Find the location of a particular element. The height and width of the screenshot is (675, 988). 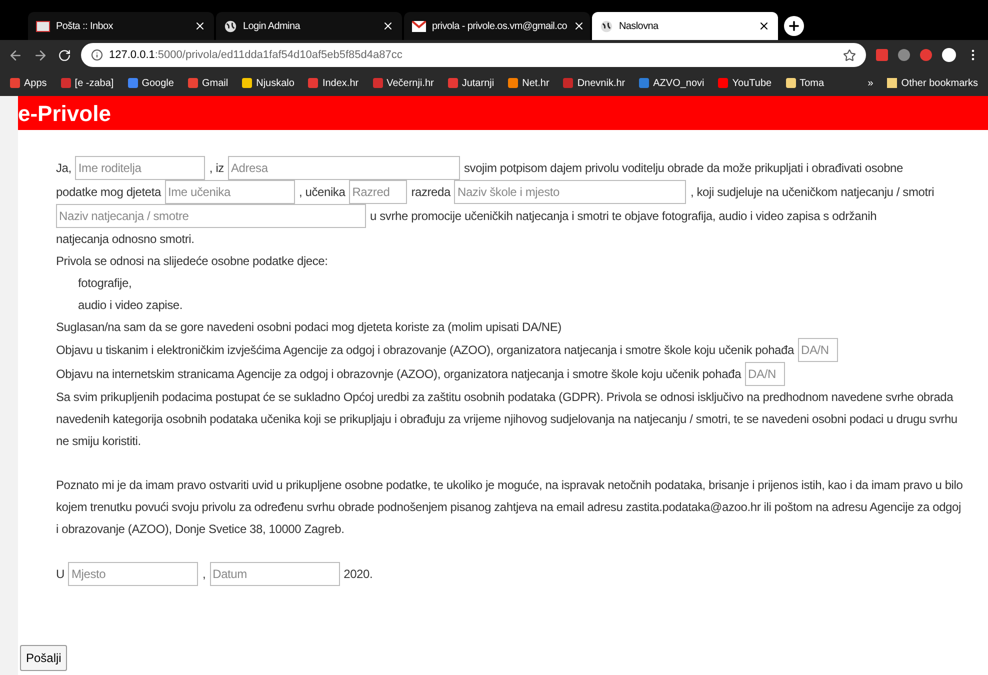

browser-tab: Pošta :: Inbox is located at coordinates (121, 26).